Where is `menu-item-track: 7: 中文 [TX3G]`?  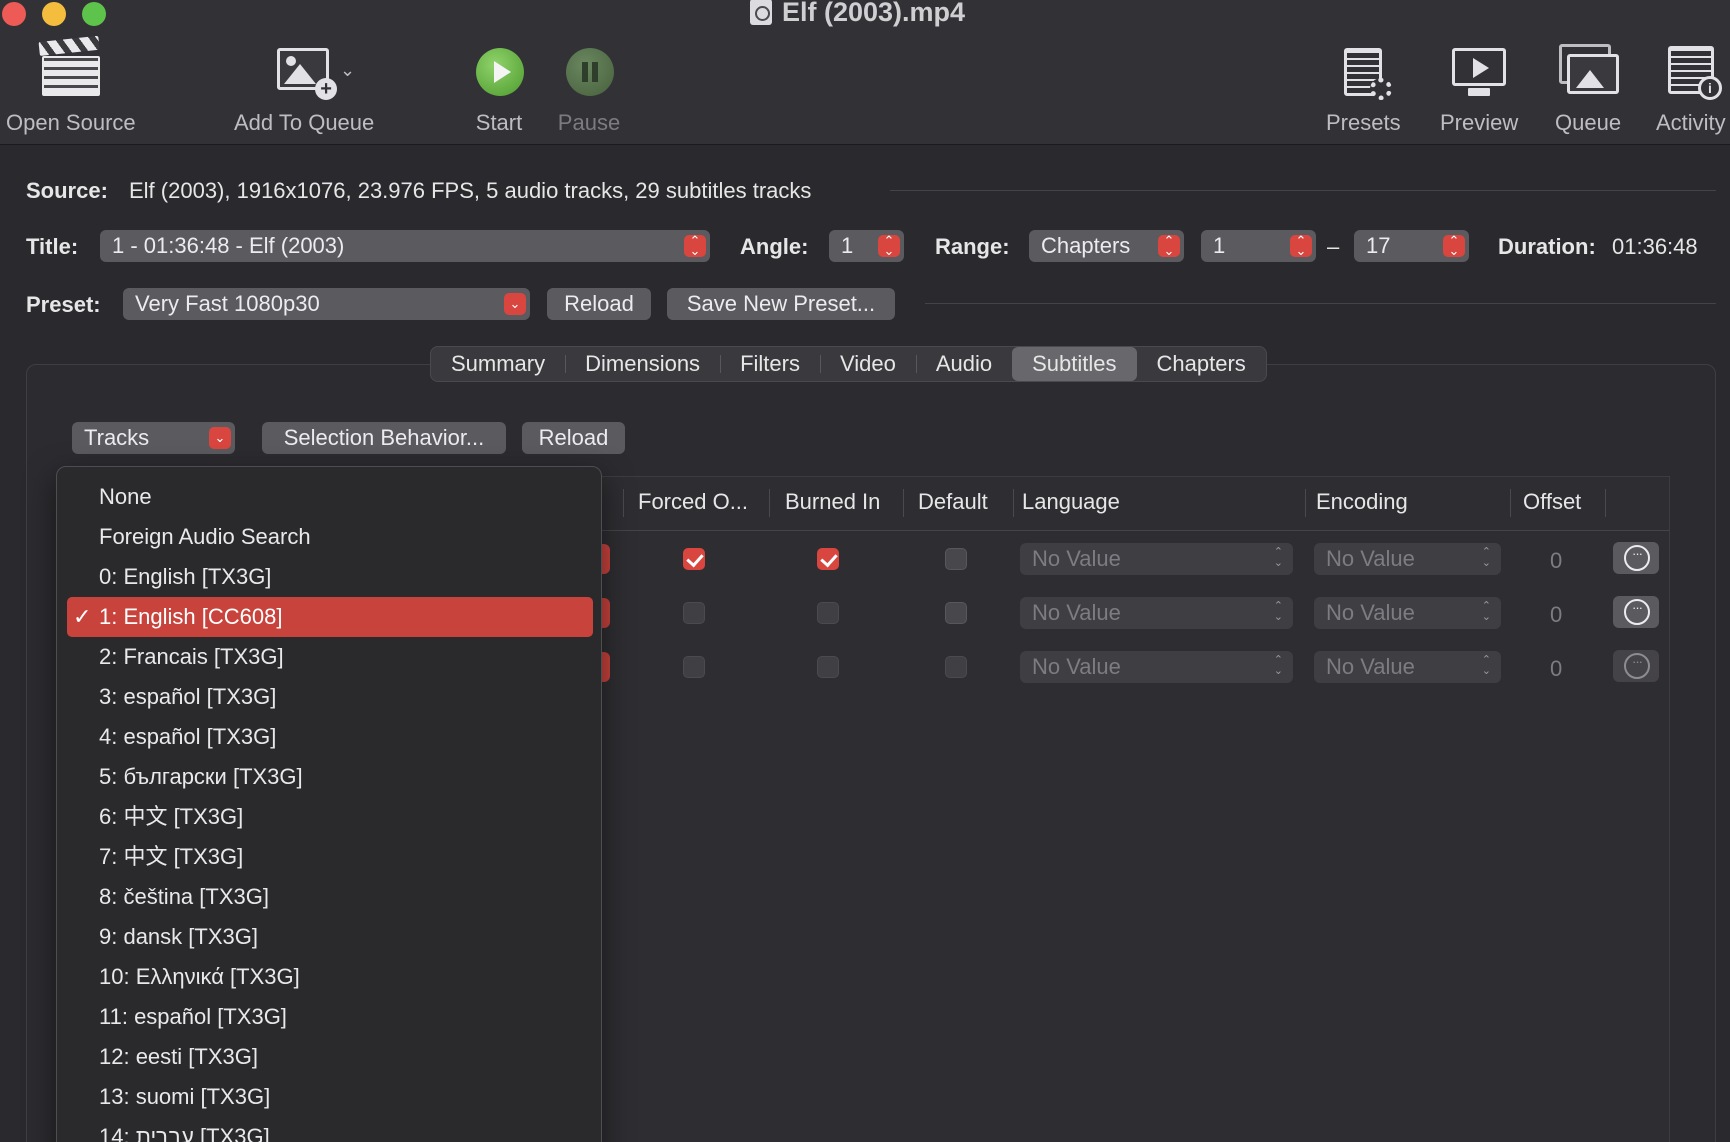 menu-item-track: 7: 中文 [TX3G] is located at coordinates (329, 857).